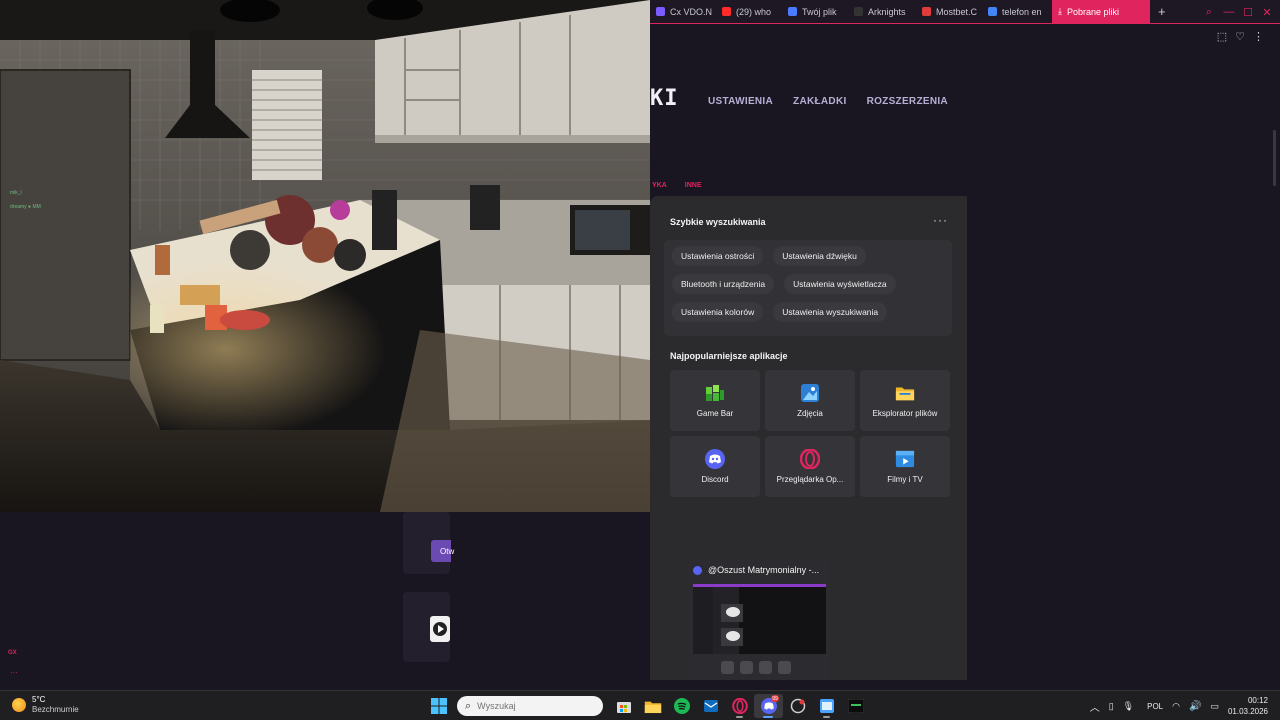  Describe the element at coordinates (664, 98) in the screenshot. I see `page-title: KI` at that location.